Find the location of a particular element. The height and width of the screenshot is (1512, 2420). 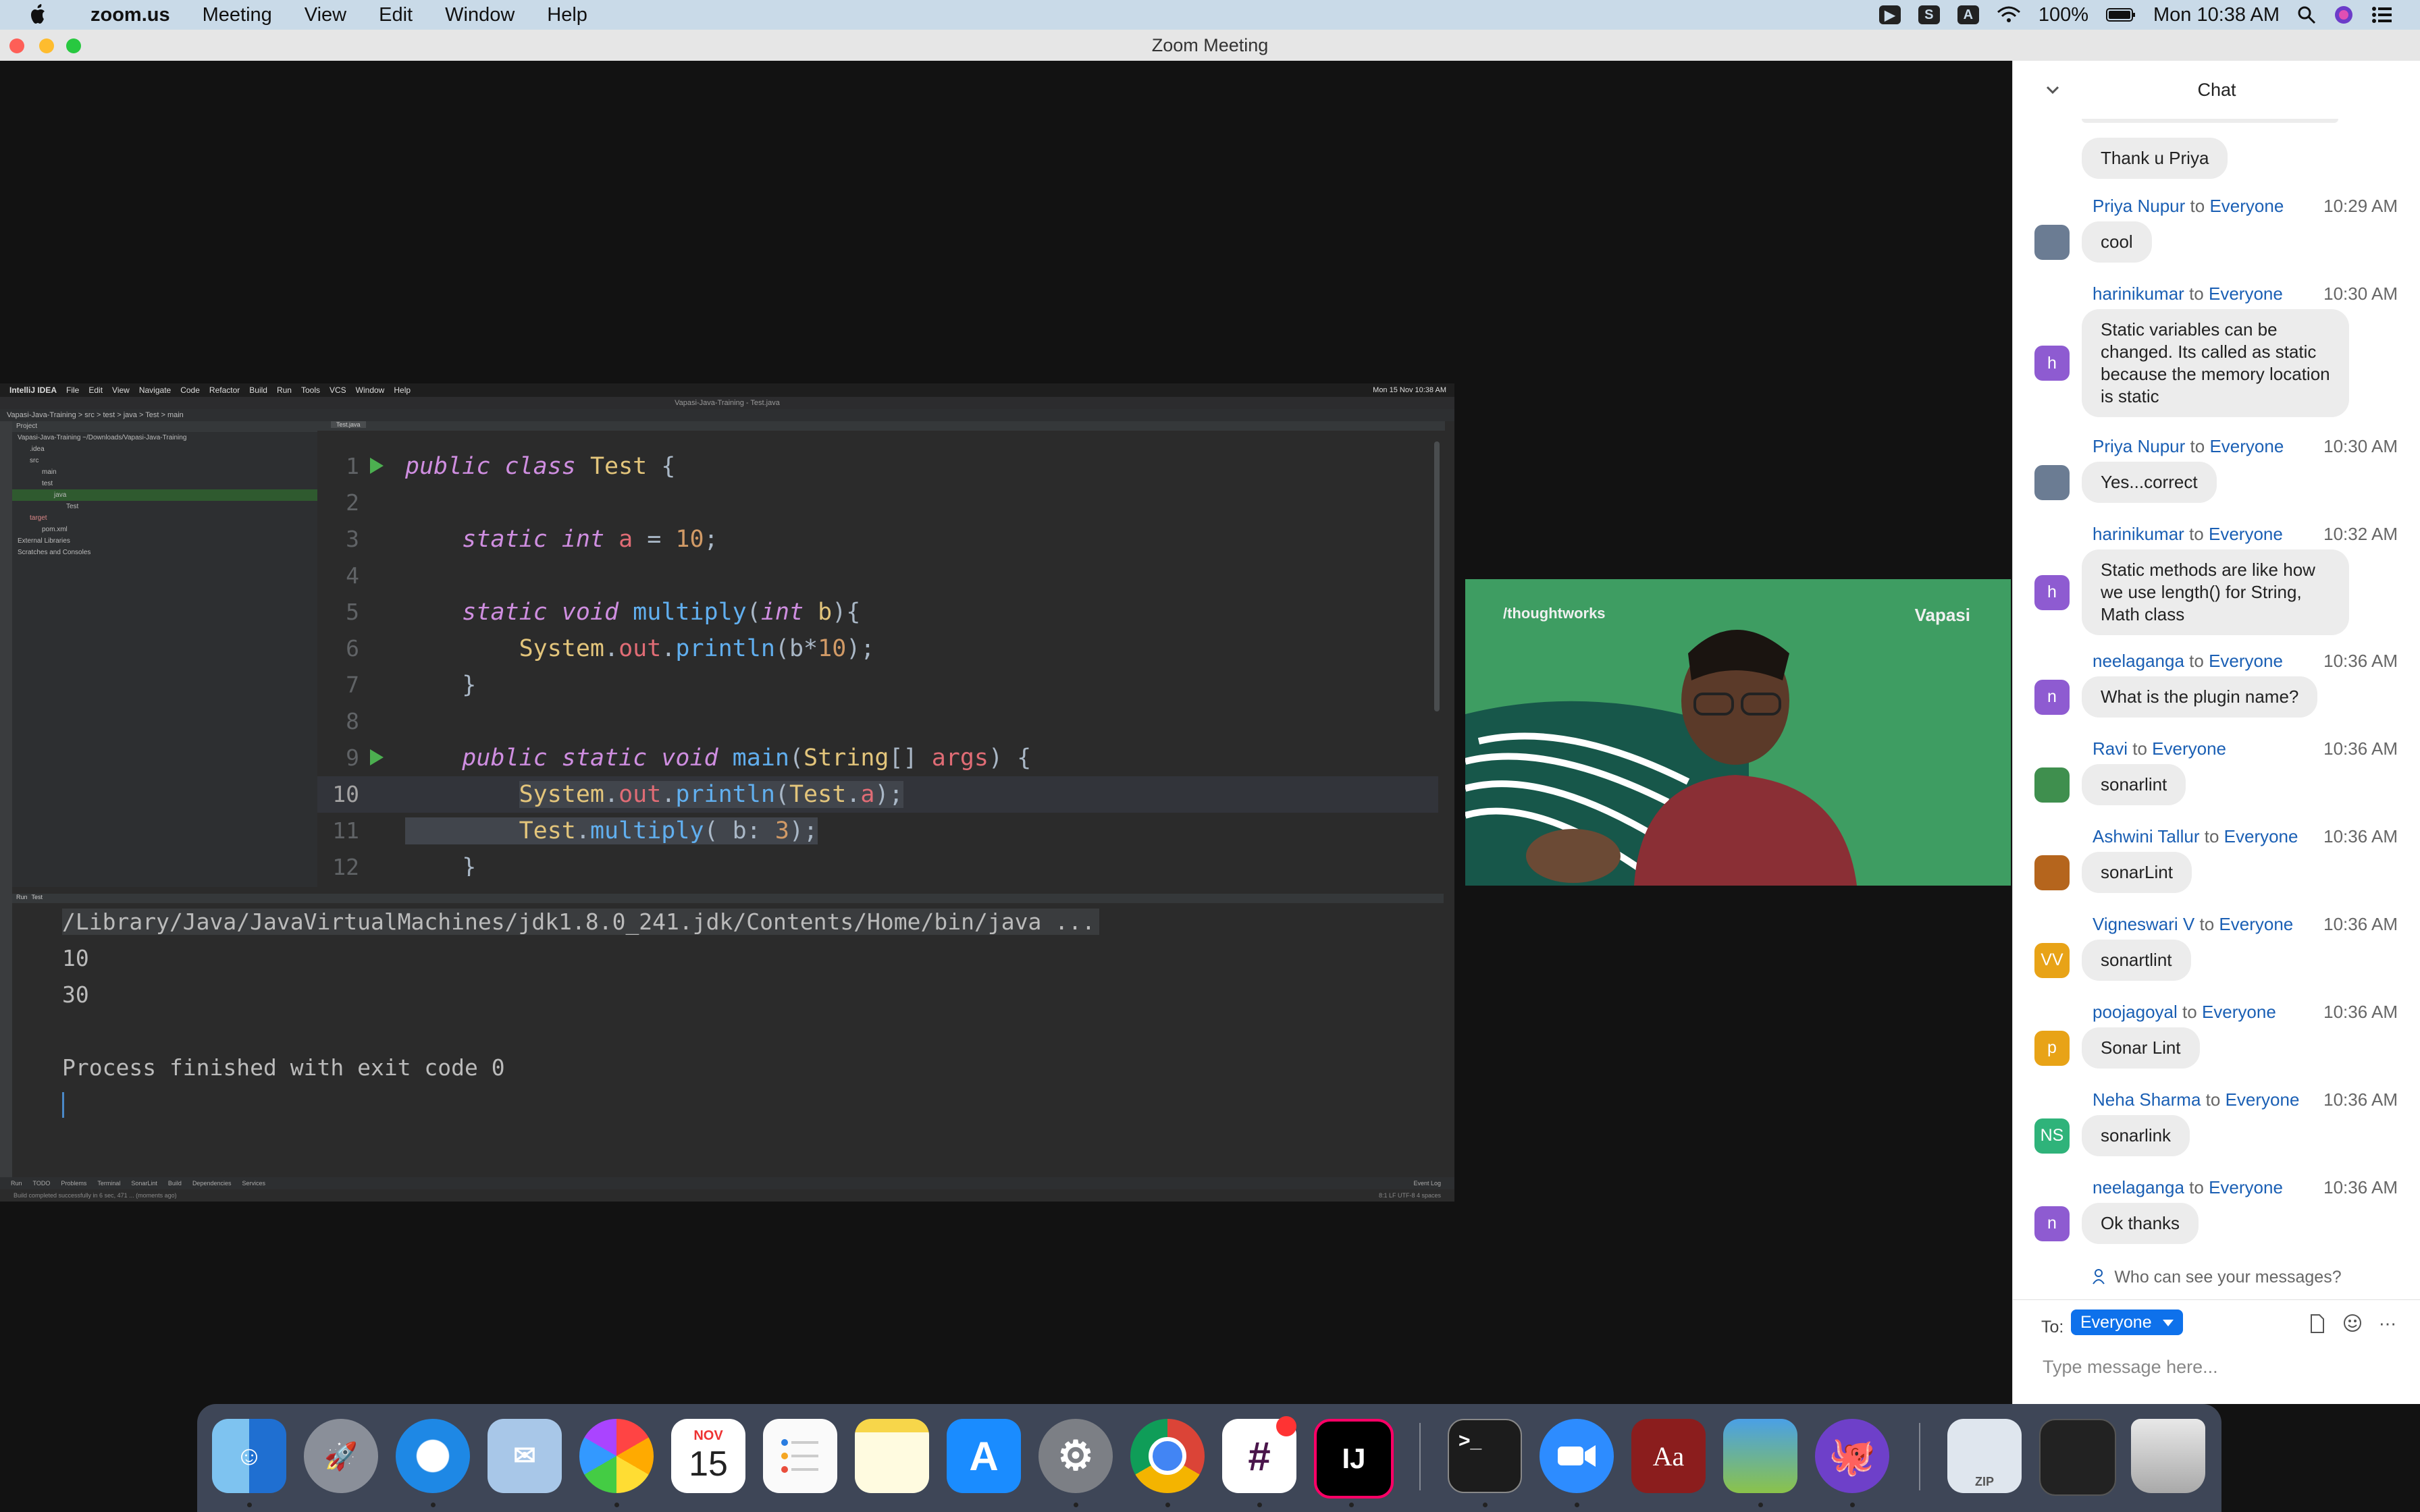

spotlight-search-icon is located at coordinates (2306, 14).